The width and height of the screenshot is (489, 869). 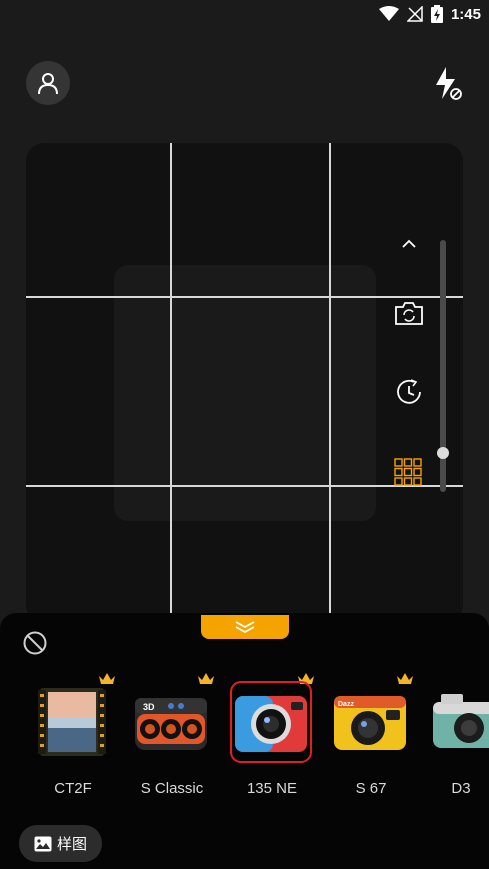 I want to click on flash-off-icon, so click(x=449, y=83).